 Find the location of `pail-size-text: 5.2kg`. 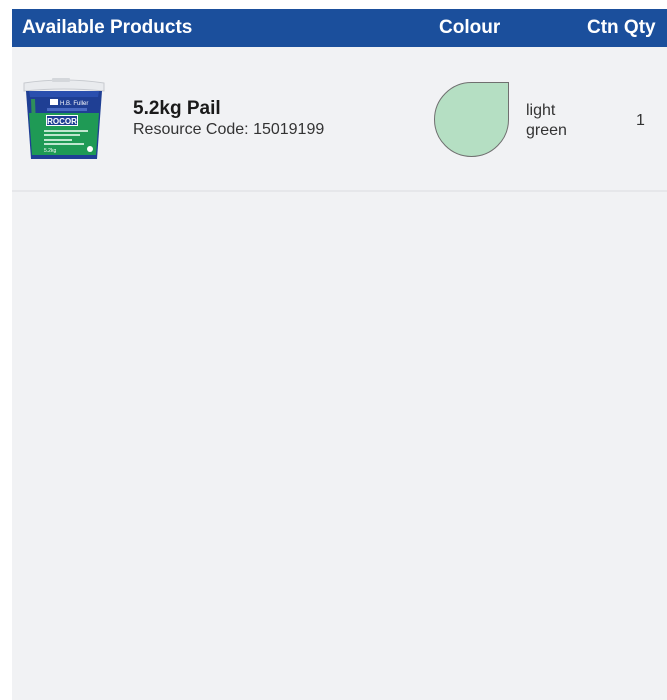

pail-size-text: 5.2kg is located at coordinates (50, 151).